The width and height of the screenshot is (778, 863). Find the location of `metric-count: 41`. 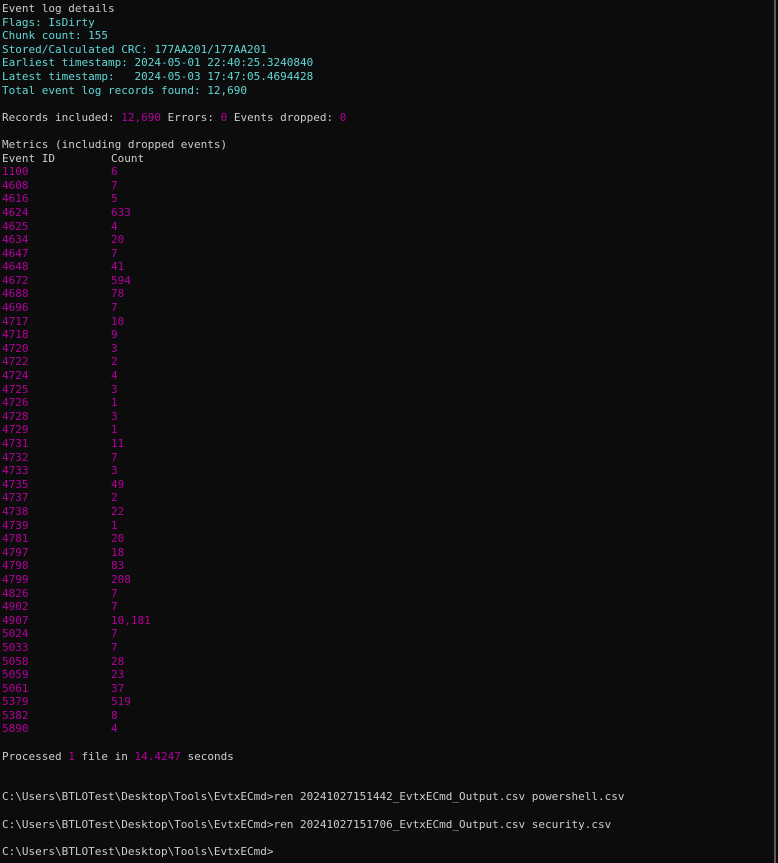

metric-count: 41 is located at coordinates (118, 267).